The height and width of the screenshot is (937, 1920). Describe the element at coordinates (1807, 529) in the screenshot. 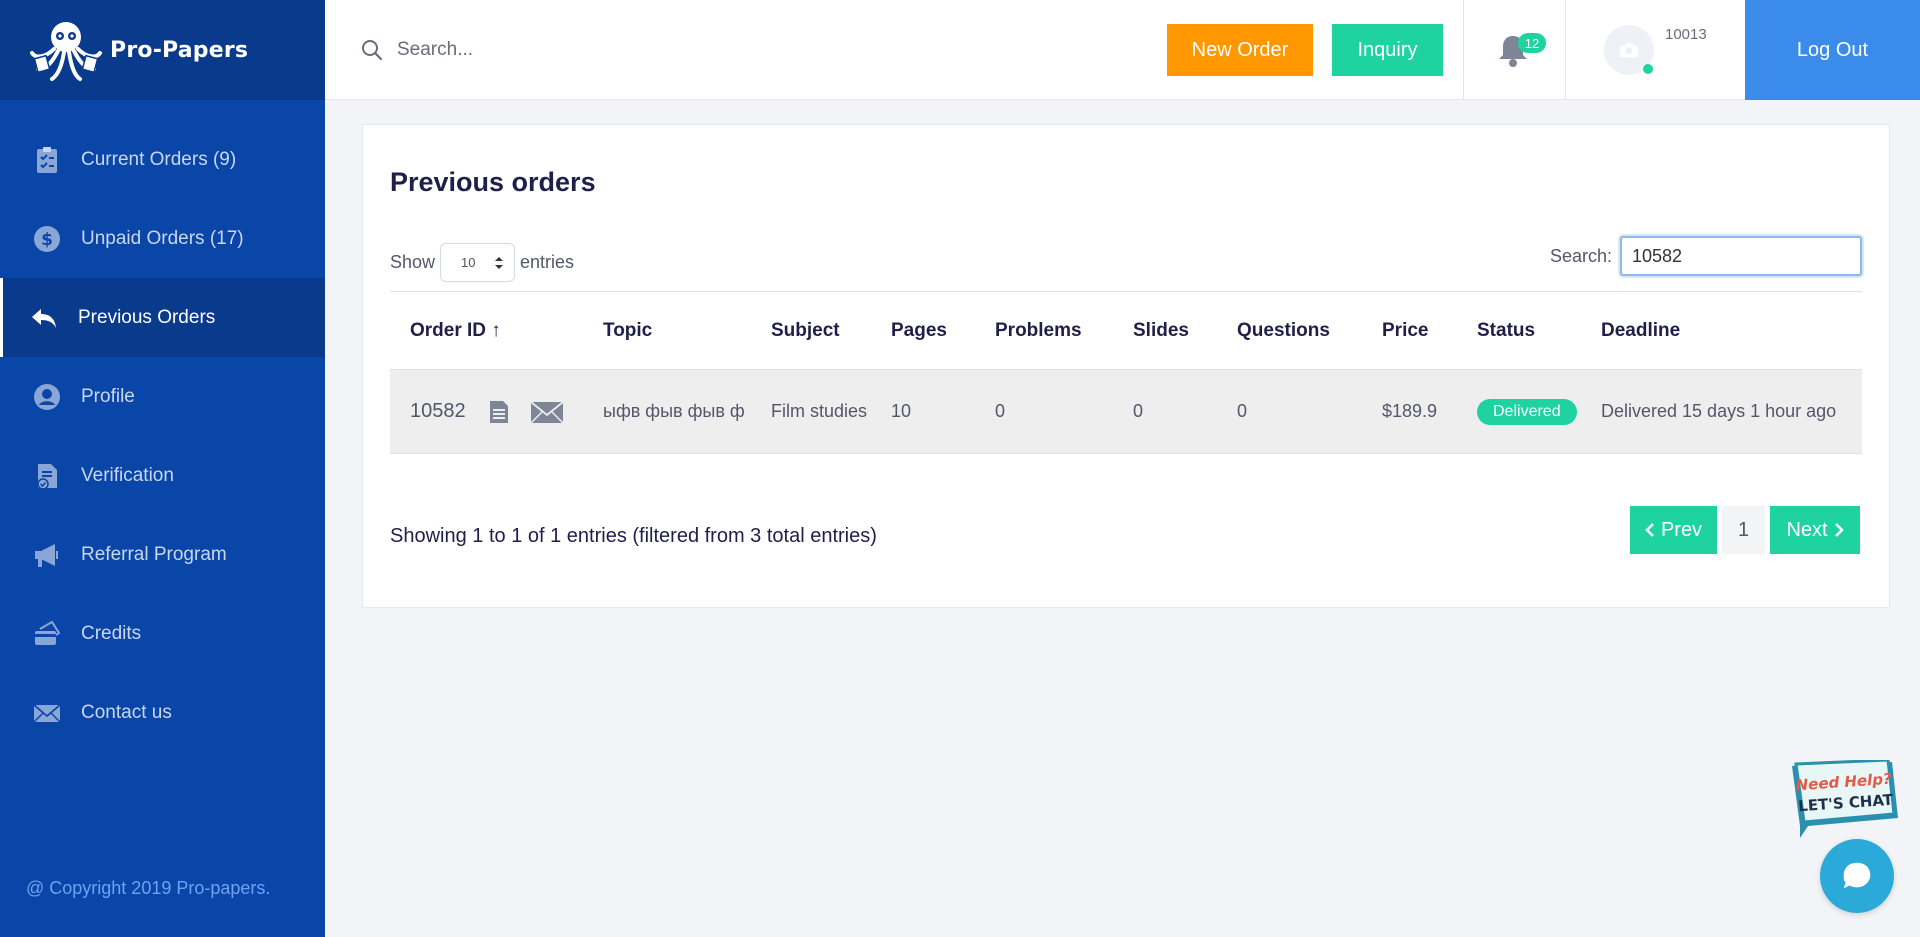

I see `next-label: Next` at that location.